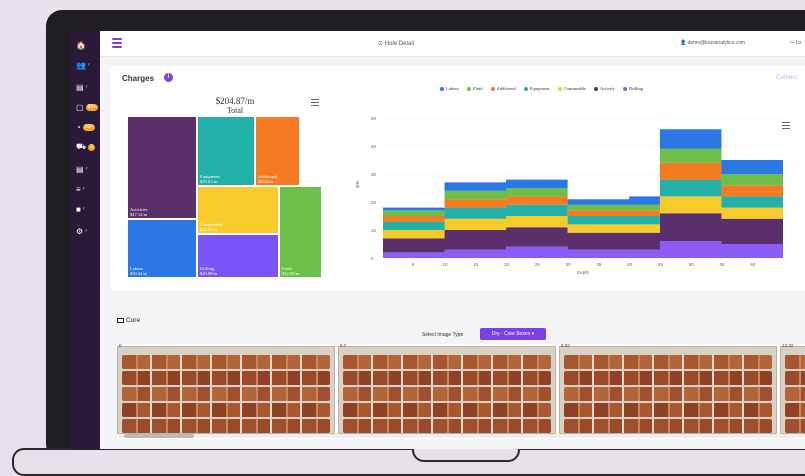 This screenshot has height=476, width=805. What do you see at coordinates (443, 335) in the screenshot?
I see `select-image-type-label: Select Image Type` at bounding box center [443, 335].